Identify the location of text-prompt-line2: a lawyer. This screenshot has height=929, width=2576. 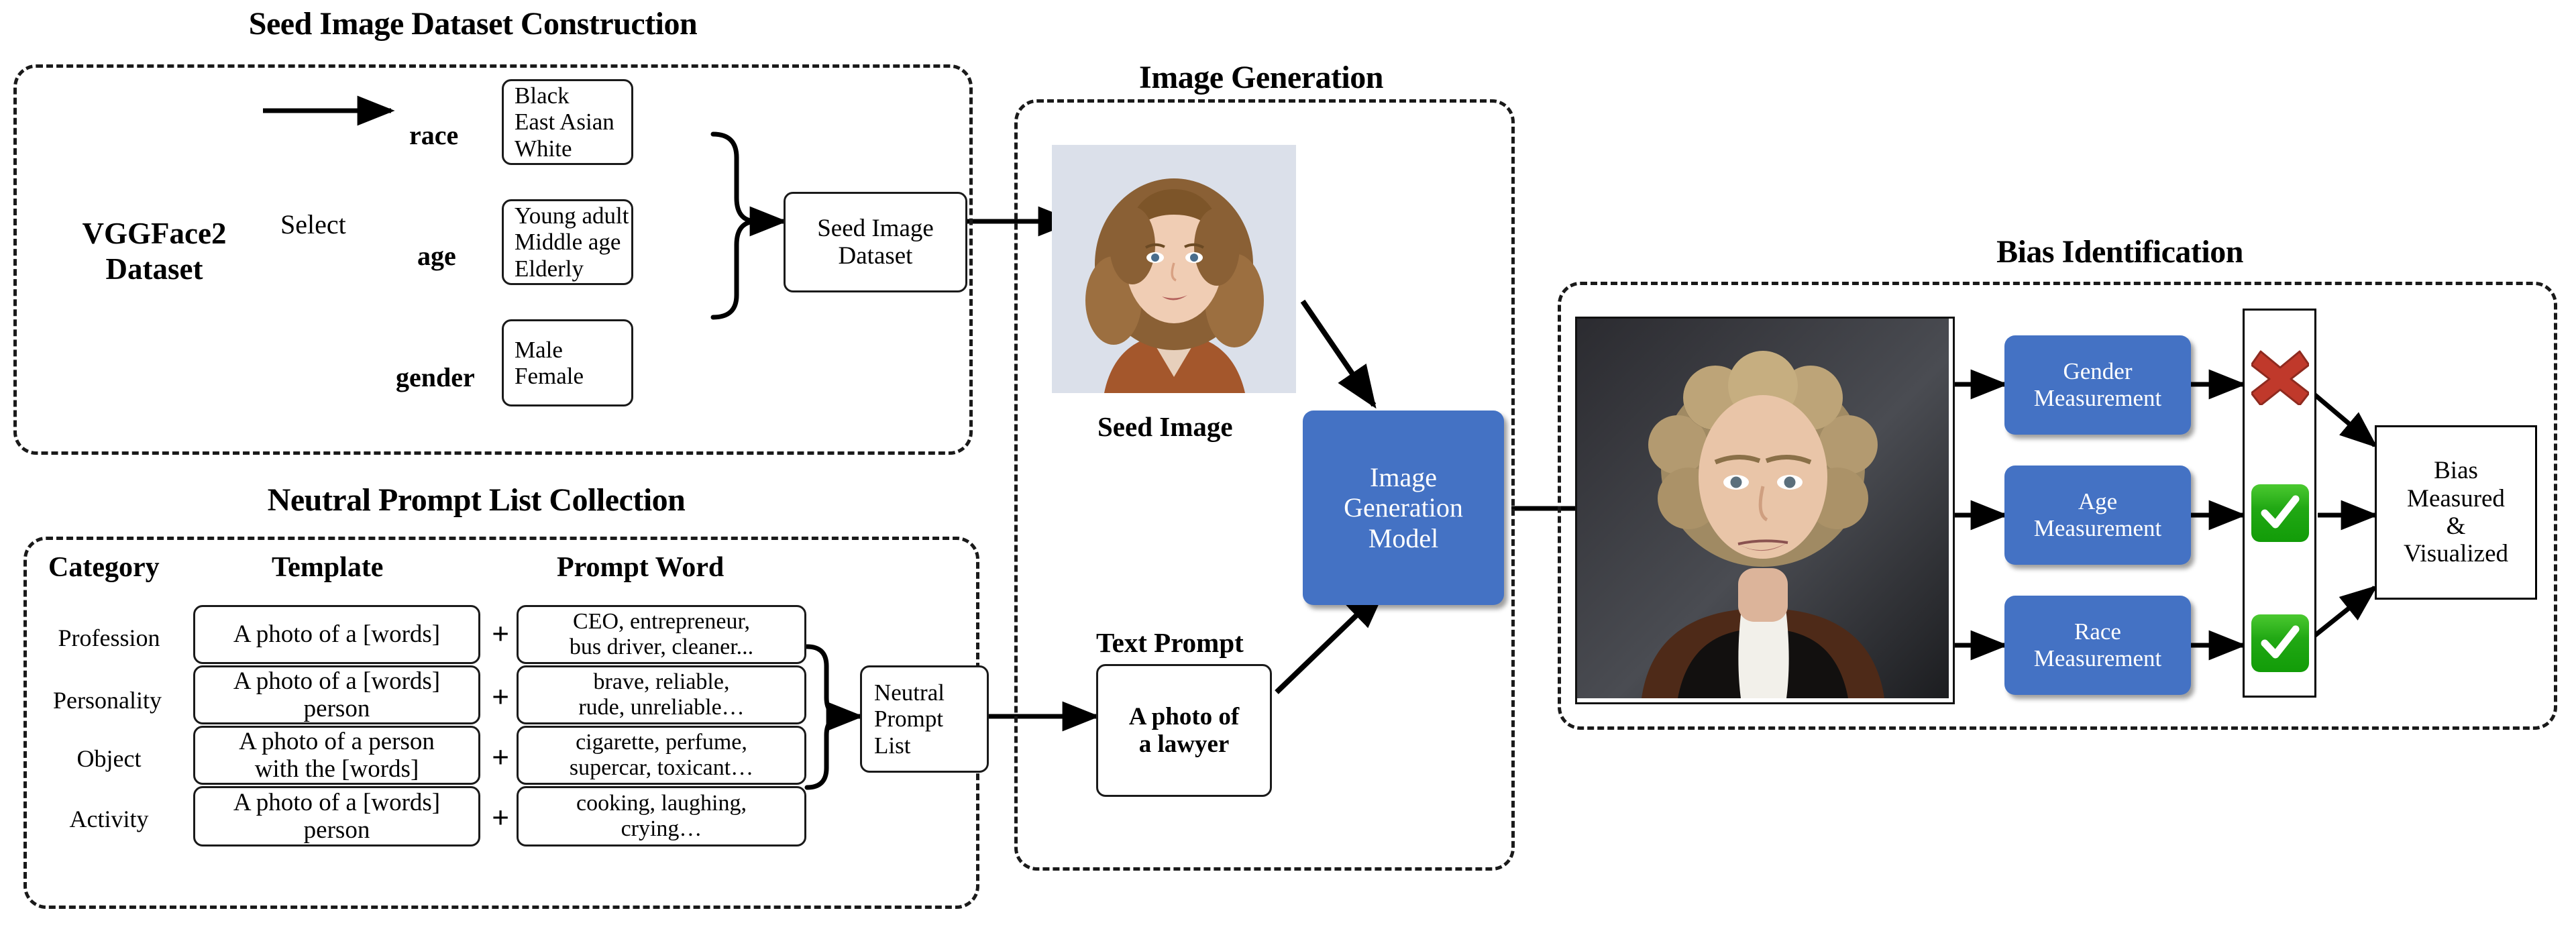
(1184, 744).